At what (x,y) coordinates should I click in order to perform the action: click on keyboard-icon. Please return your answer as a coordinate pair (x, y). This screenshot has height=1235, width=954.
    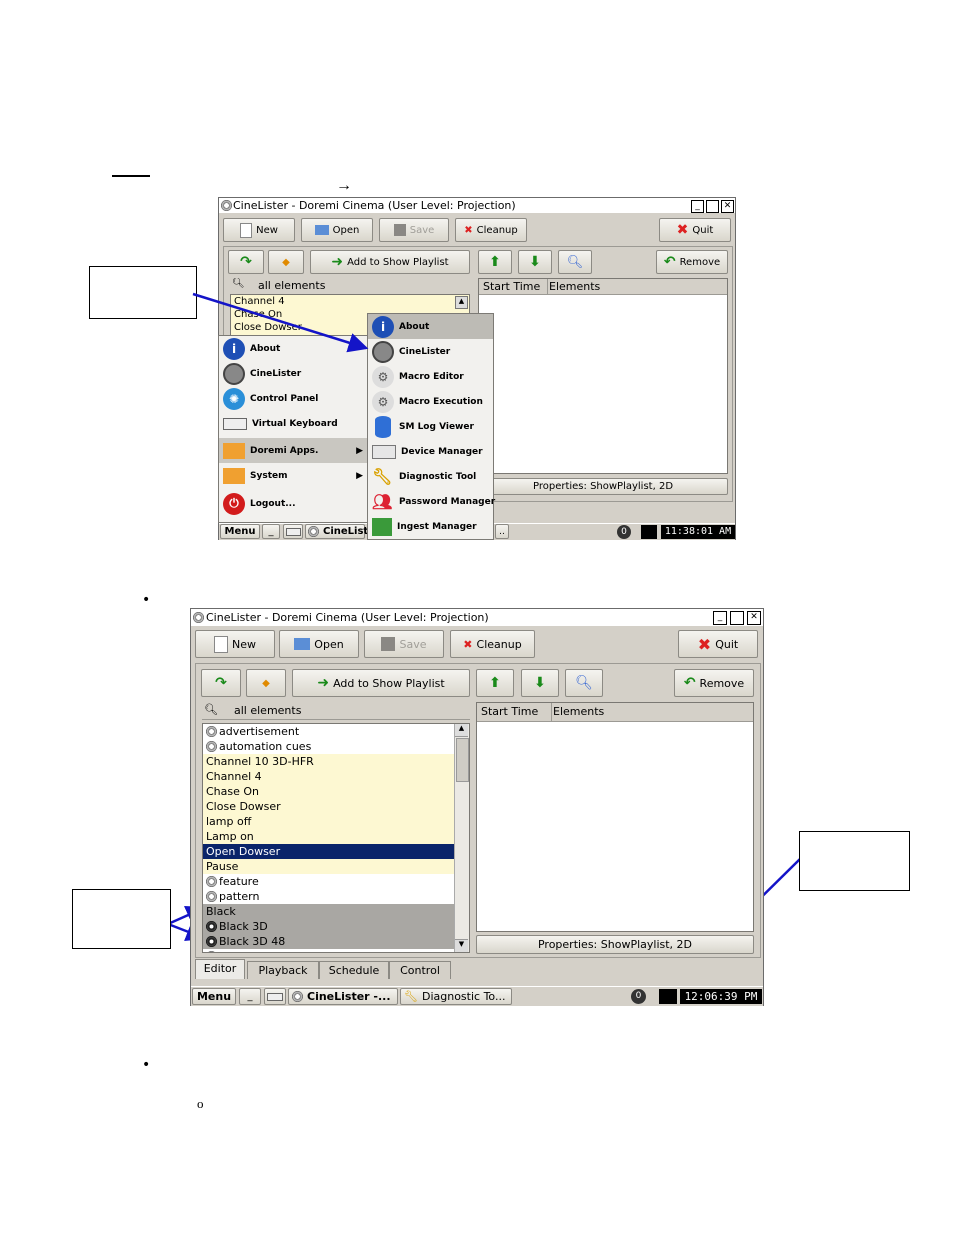
    Looking at the image, I should click on (275, 996).